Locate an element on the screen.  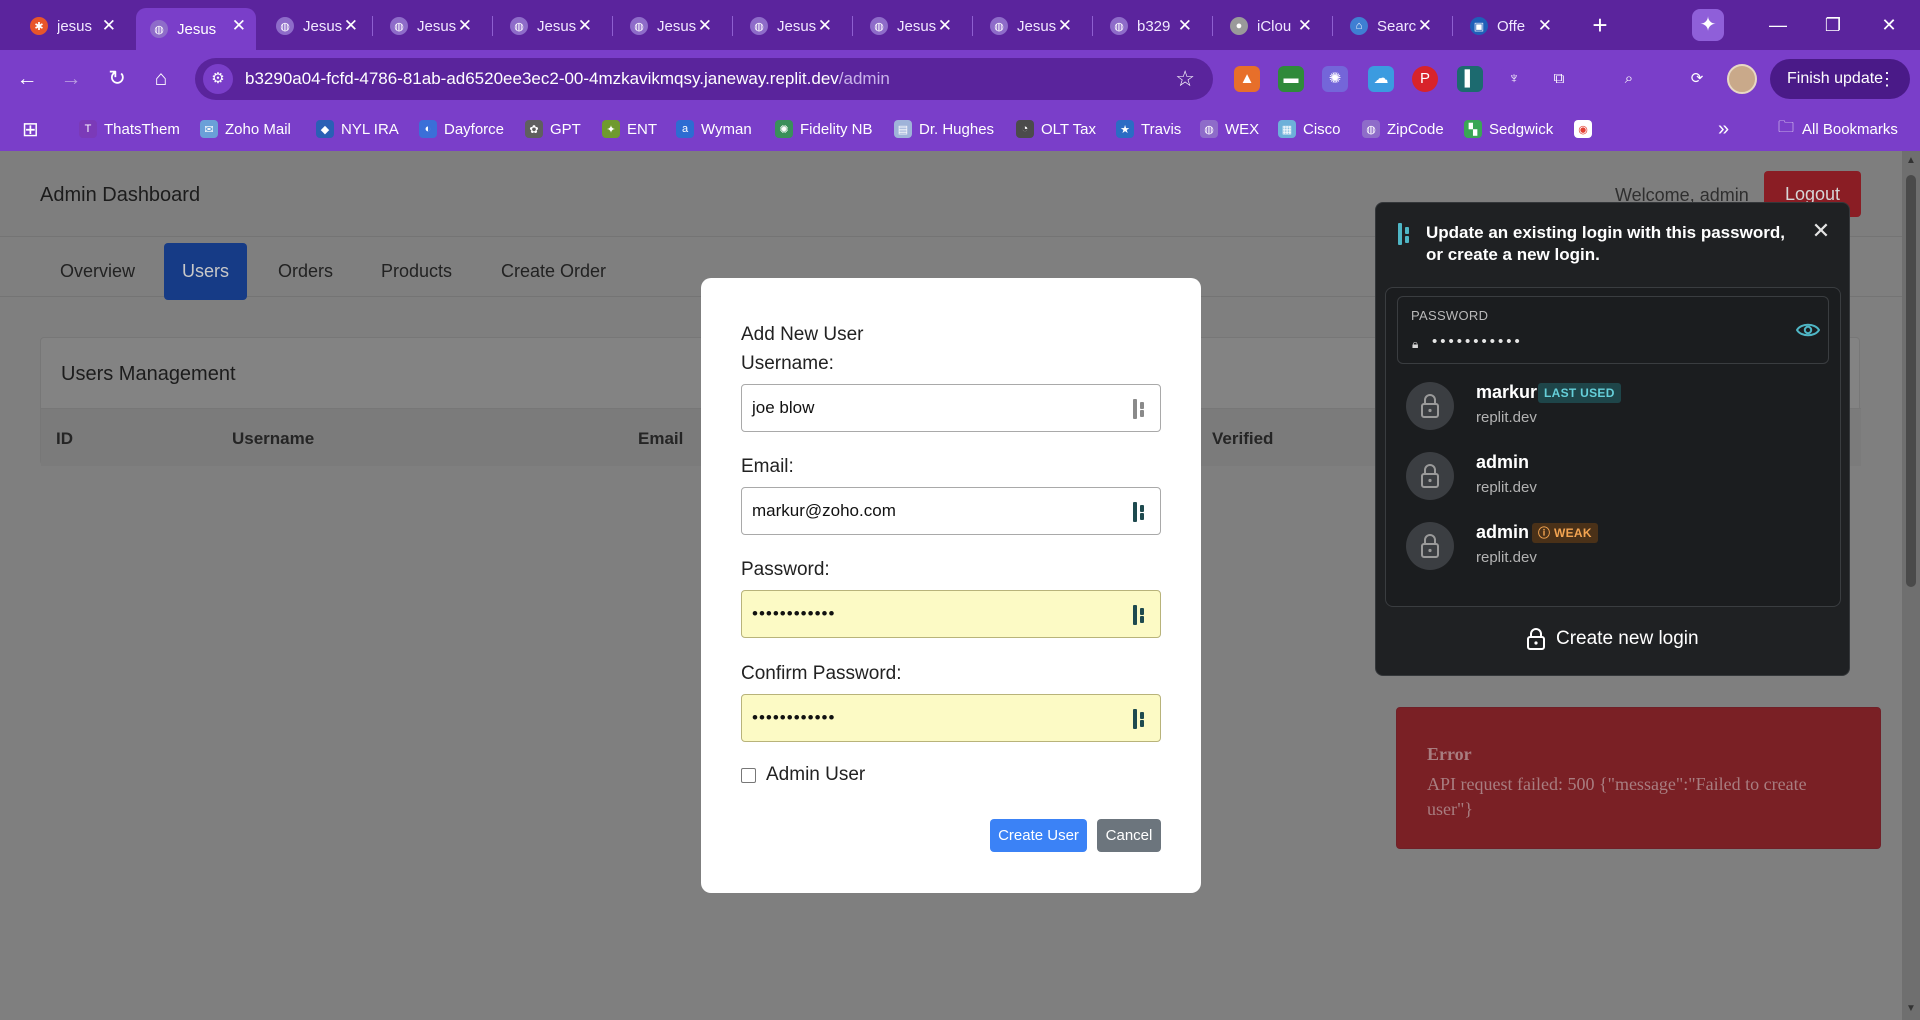
extension-green-icon: ▬ is located at coordinates (1291, 79).